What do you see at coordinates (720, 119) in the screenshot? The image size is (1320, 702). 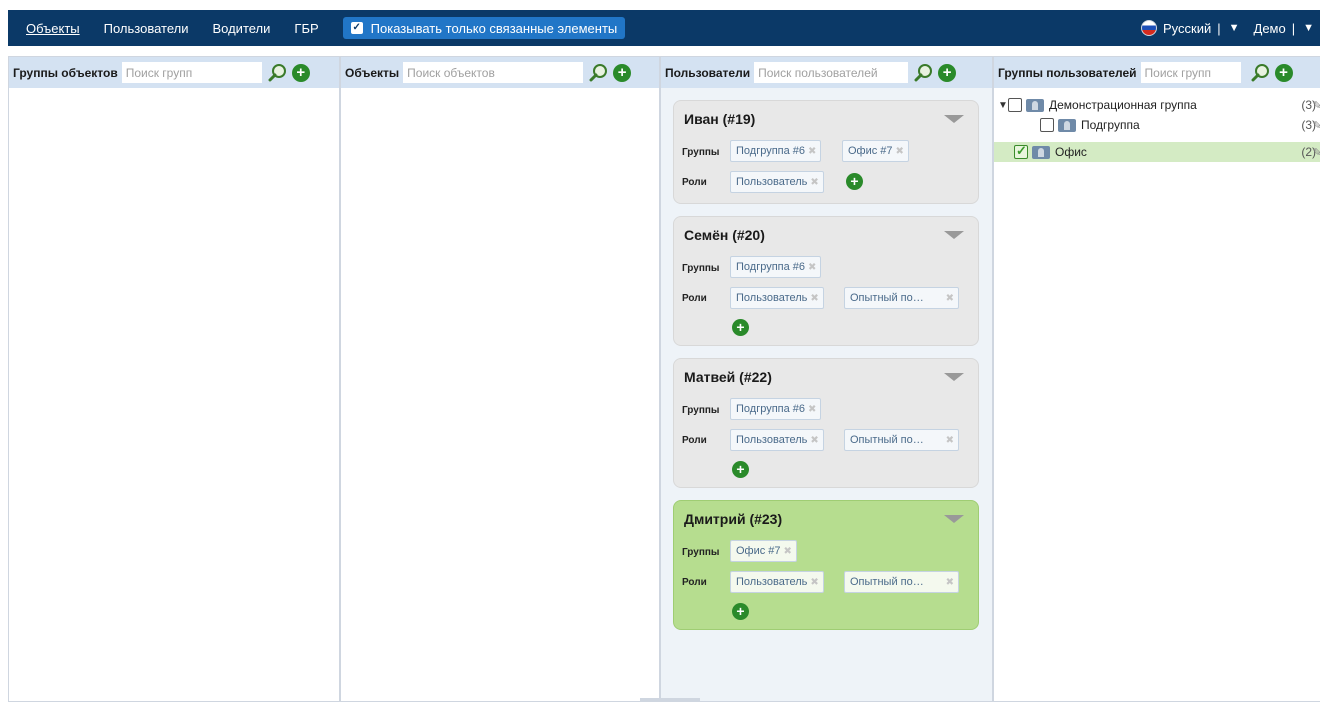 I see `user-name: Иван (#19)` at bounding box center [720, 119].